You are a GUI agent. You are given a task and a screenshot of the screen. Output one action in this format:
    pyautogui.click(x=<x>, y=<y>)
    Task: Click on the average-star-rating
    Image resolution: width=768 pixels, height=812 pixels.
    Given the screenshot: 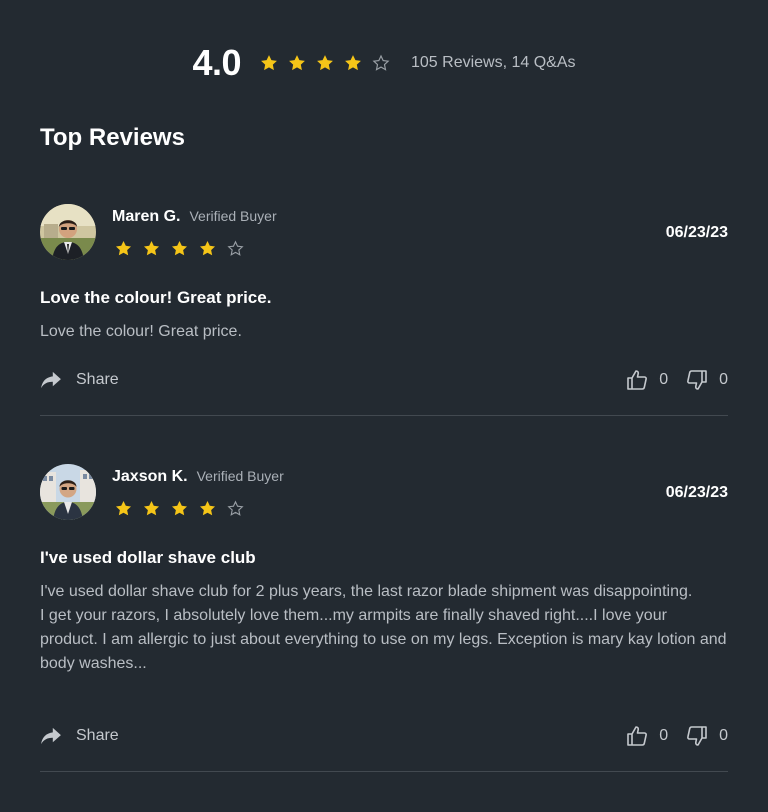 What is the action you would take?
    pyautogui.click(x=329, y=63)
    